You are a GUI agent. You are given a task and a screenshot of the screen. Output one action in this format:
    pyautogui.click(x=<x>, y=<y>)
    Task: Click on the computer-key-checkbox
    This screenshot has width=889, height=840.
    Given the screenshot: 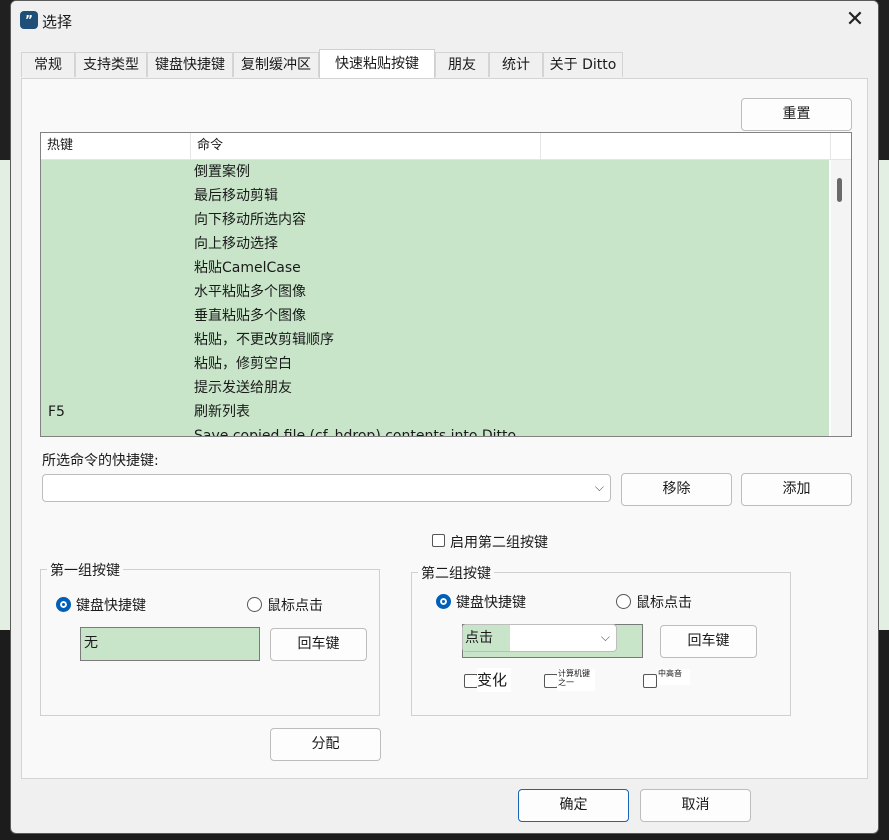 What is the action you would take?
    pyautogui.click(x=551, y=681)
    